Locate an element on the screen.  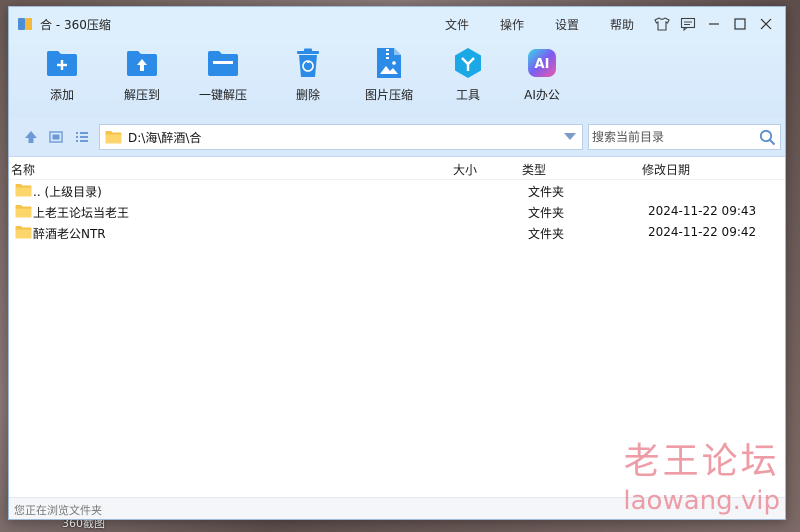
file-row: 醉酒老公NTR 文件夹 2024-11-22 09:42 is located at coordinates (397, 232).